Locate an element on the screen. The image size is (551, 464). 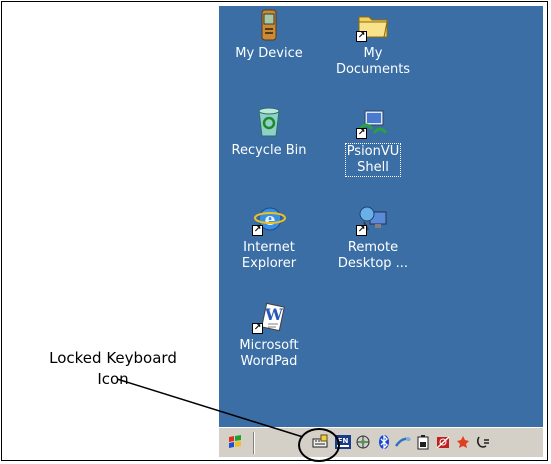
recycle-bin-icon is located at coordinates (269, 122).